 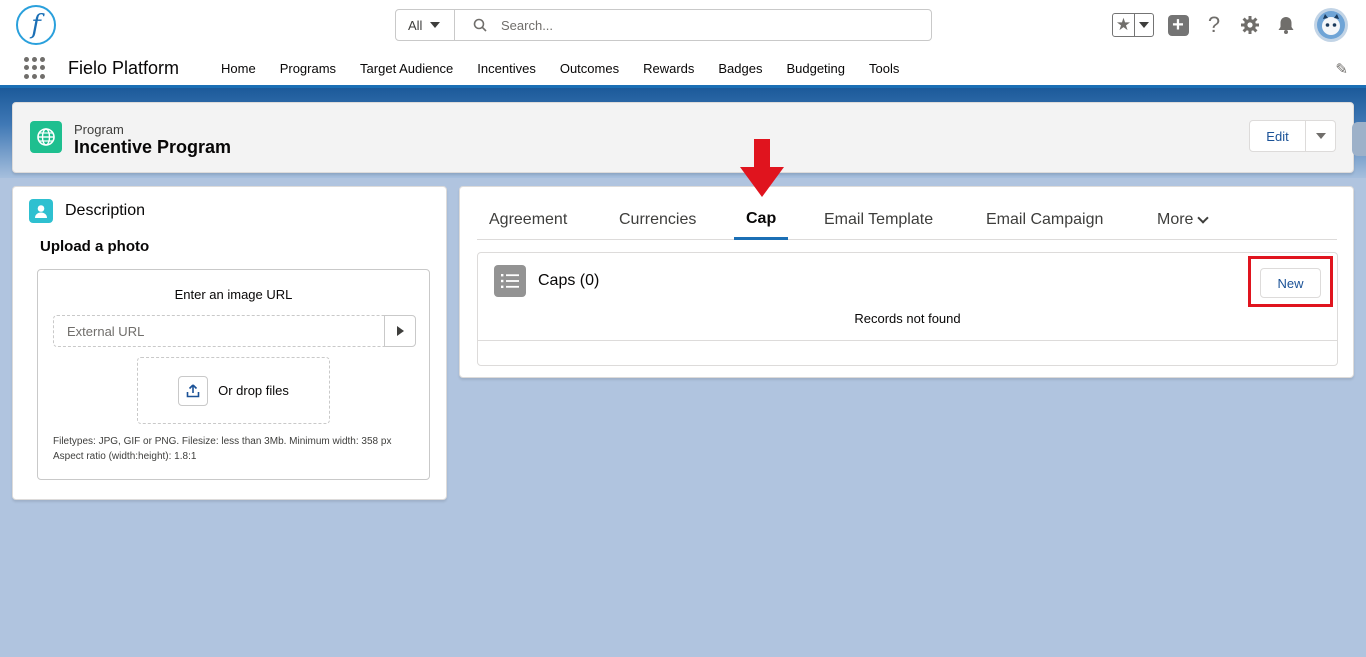 I want to click on nav-item-budgeting: Budgeting, so click(x=815, y=68).